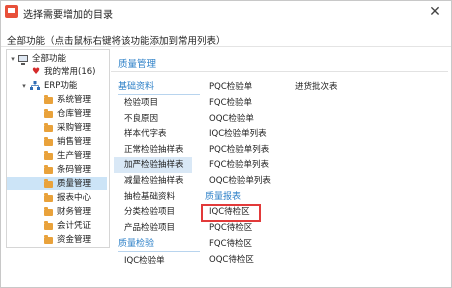 The height and width of the screenshot is (288, 452). What do you see at coordinates (141, 103) in the screenshot?
I see `function-item: 检验项目` at bounding box center [141, 103].